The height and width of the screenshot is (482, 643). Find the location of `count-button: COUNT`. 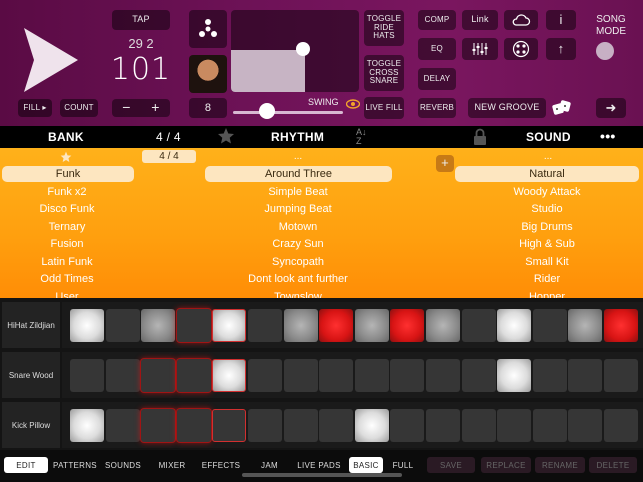

count-button: COUNT is located at coordinates (79, 108).